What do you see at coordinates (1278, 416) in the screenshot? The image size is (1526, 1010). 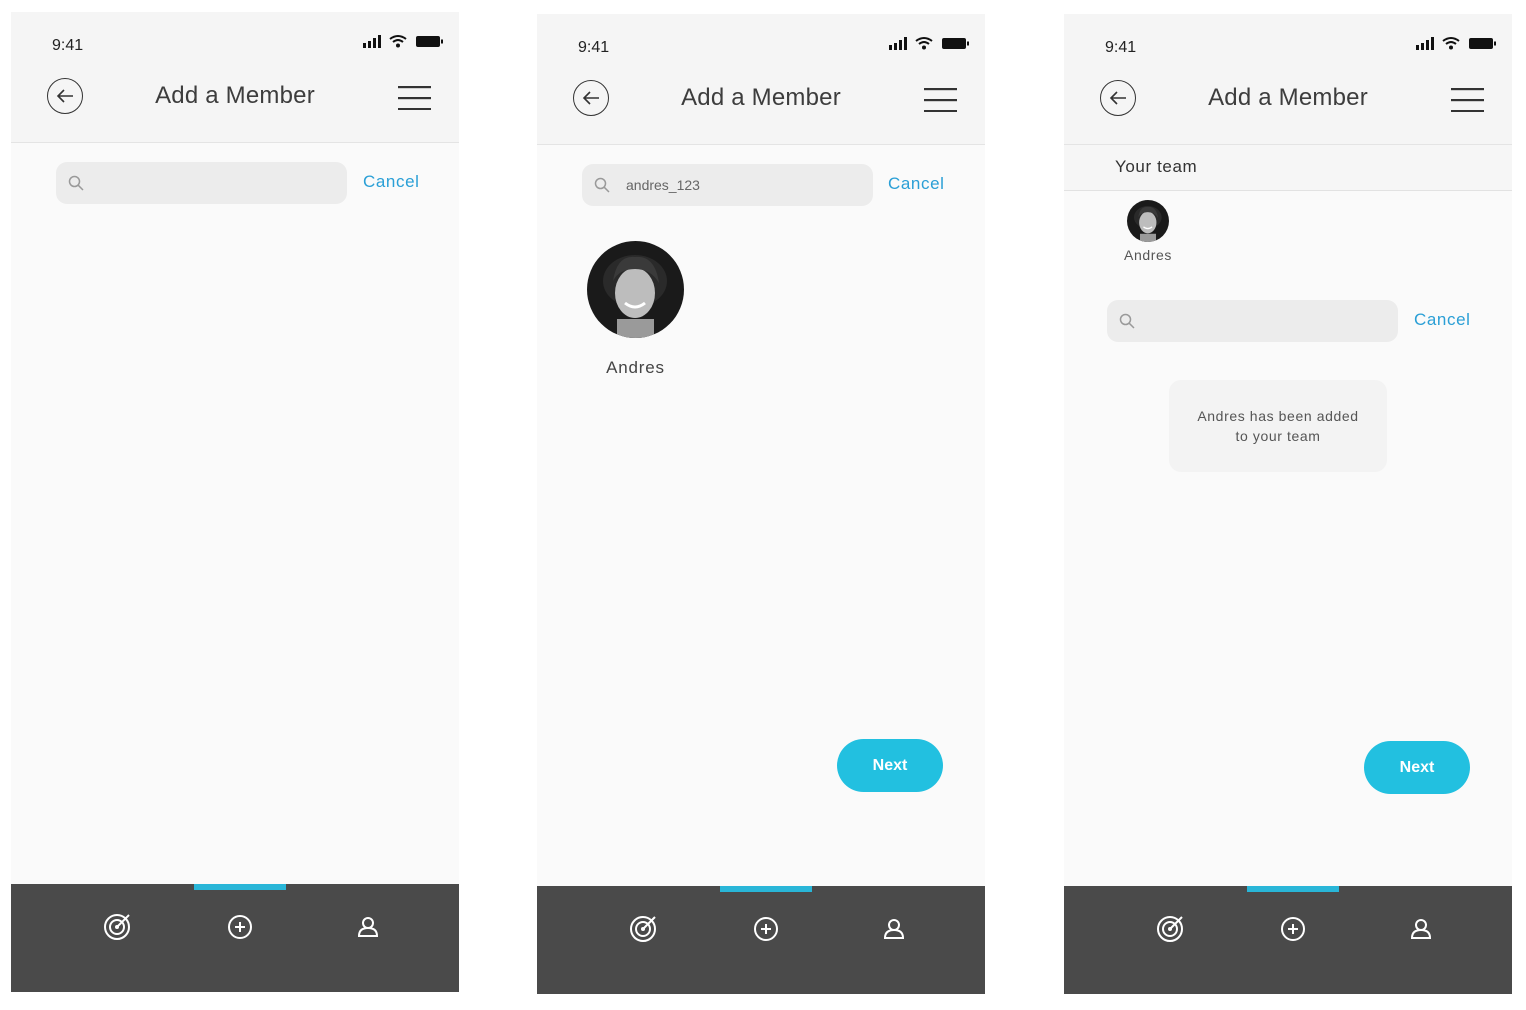 I see `toast-line-1: Andres has been added` at bounding box center [1278, 416].